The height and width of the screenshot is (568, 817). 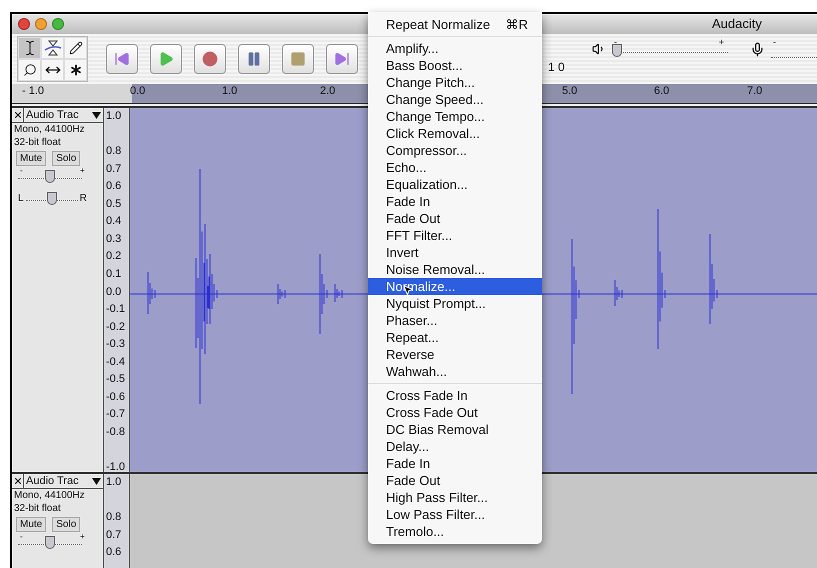 What do you see at coordinates (114, 552) in the screenshot?
I see `scale-label: 0.6` at bounding box center [114, 552].